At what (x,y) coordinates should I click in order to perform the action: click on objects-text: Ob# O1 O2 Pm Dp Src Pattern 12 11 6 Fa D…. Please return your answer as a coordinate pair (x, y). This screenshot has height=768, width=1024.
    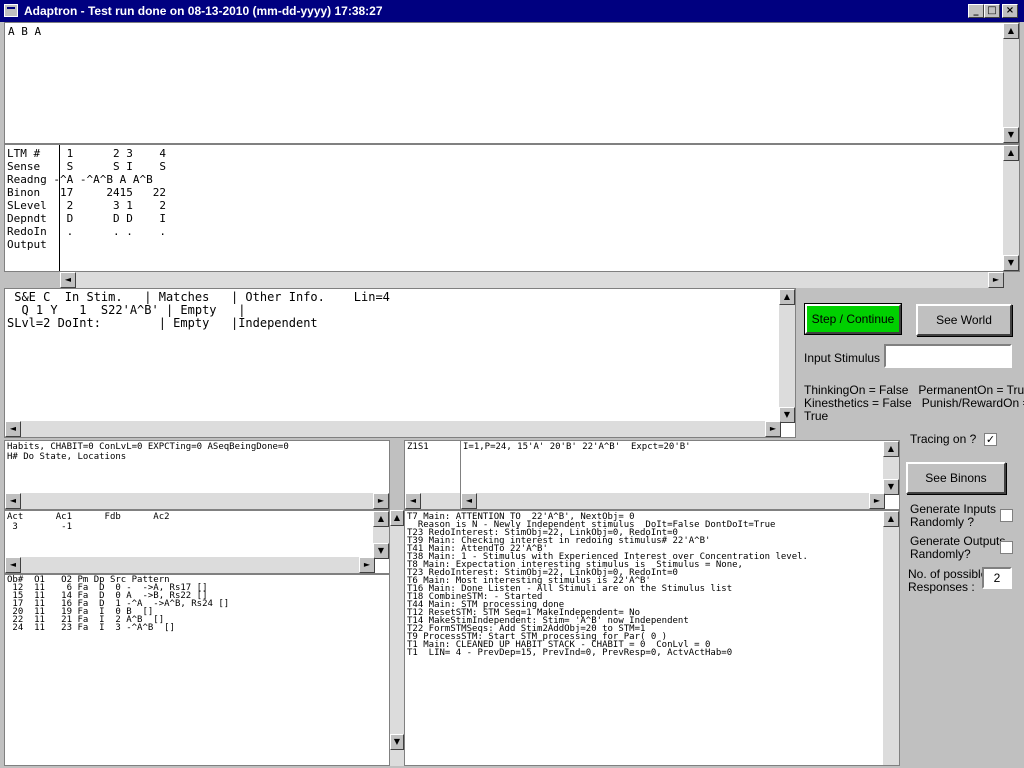
    Looking at the image, I should click on (118, 604).